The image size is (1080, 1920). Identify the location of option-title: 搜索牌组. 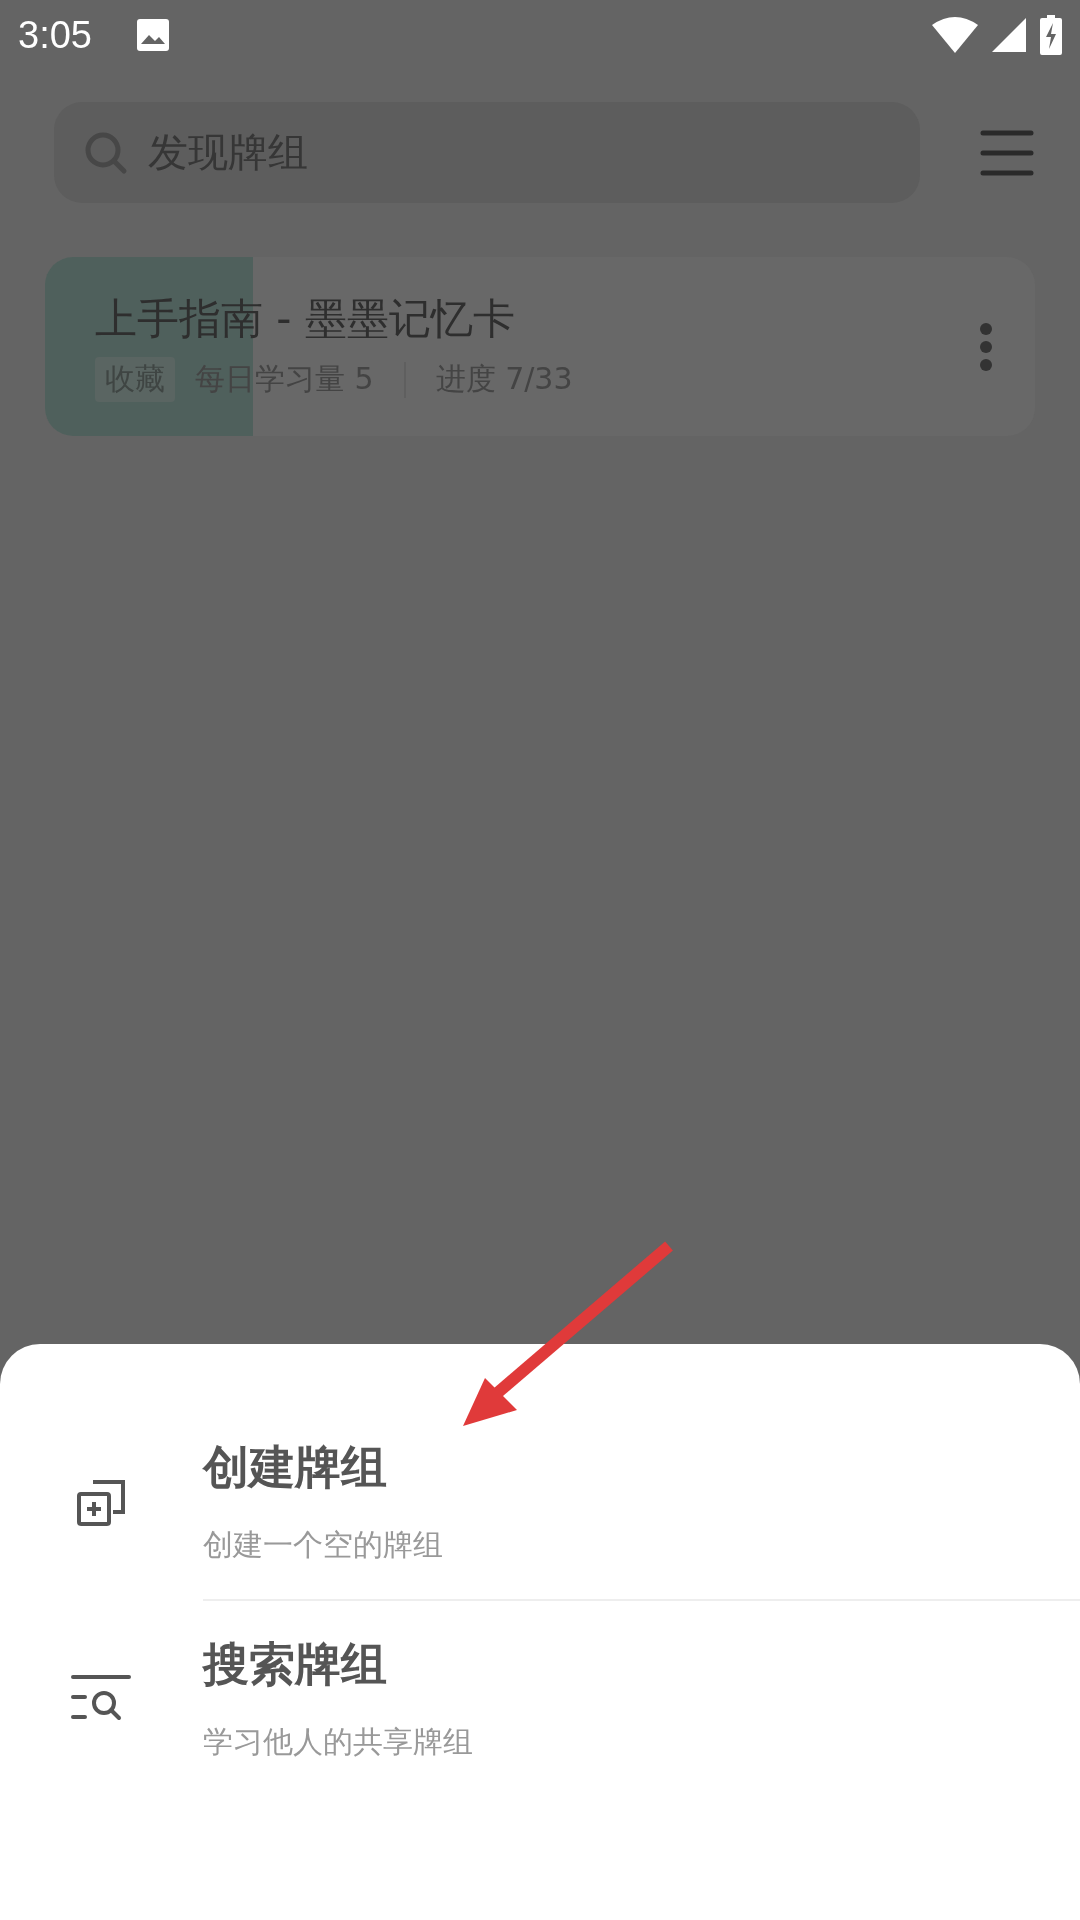
(295, 1663).